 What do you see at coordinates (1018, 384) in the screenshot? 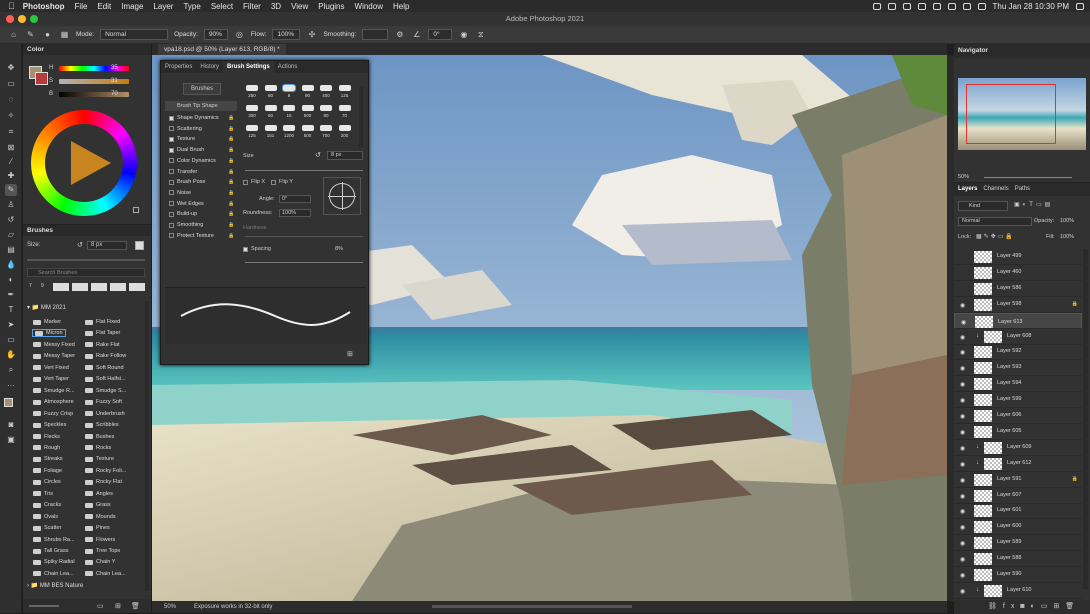
I see `layer-row: ◉ Layer 594` at bounding box center [1018, 384].